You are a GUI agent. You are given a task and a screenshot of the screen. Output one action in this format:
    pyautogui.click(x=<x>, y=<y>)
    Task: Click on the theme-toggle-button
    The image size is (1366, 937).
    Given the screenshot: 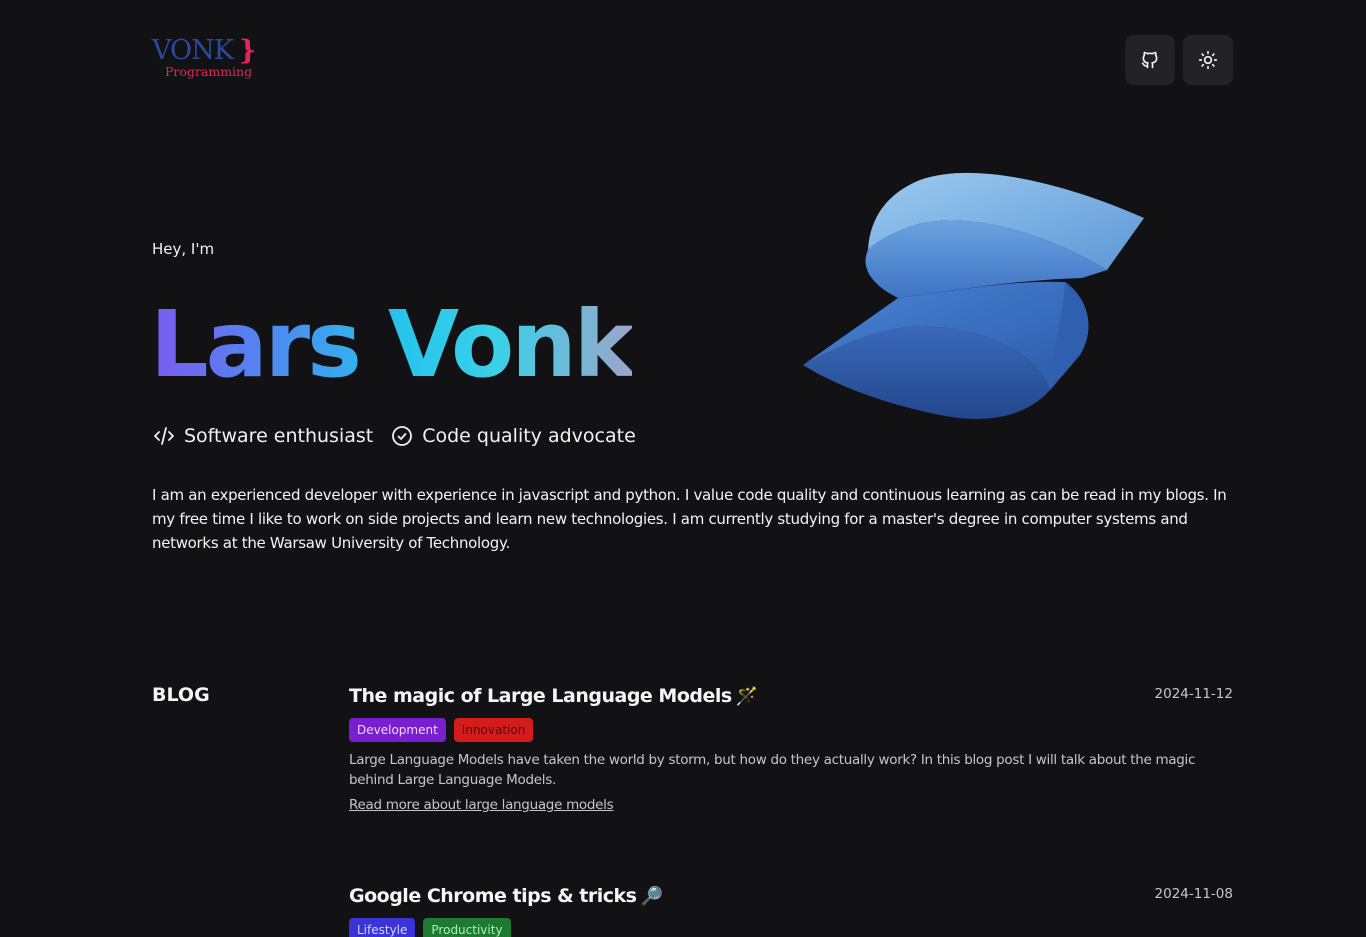 What is the action you would take?
    pyautogui.click(x=1208, y=60)
    